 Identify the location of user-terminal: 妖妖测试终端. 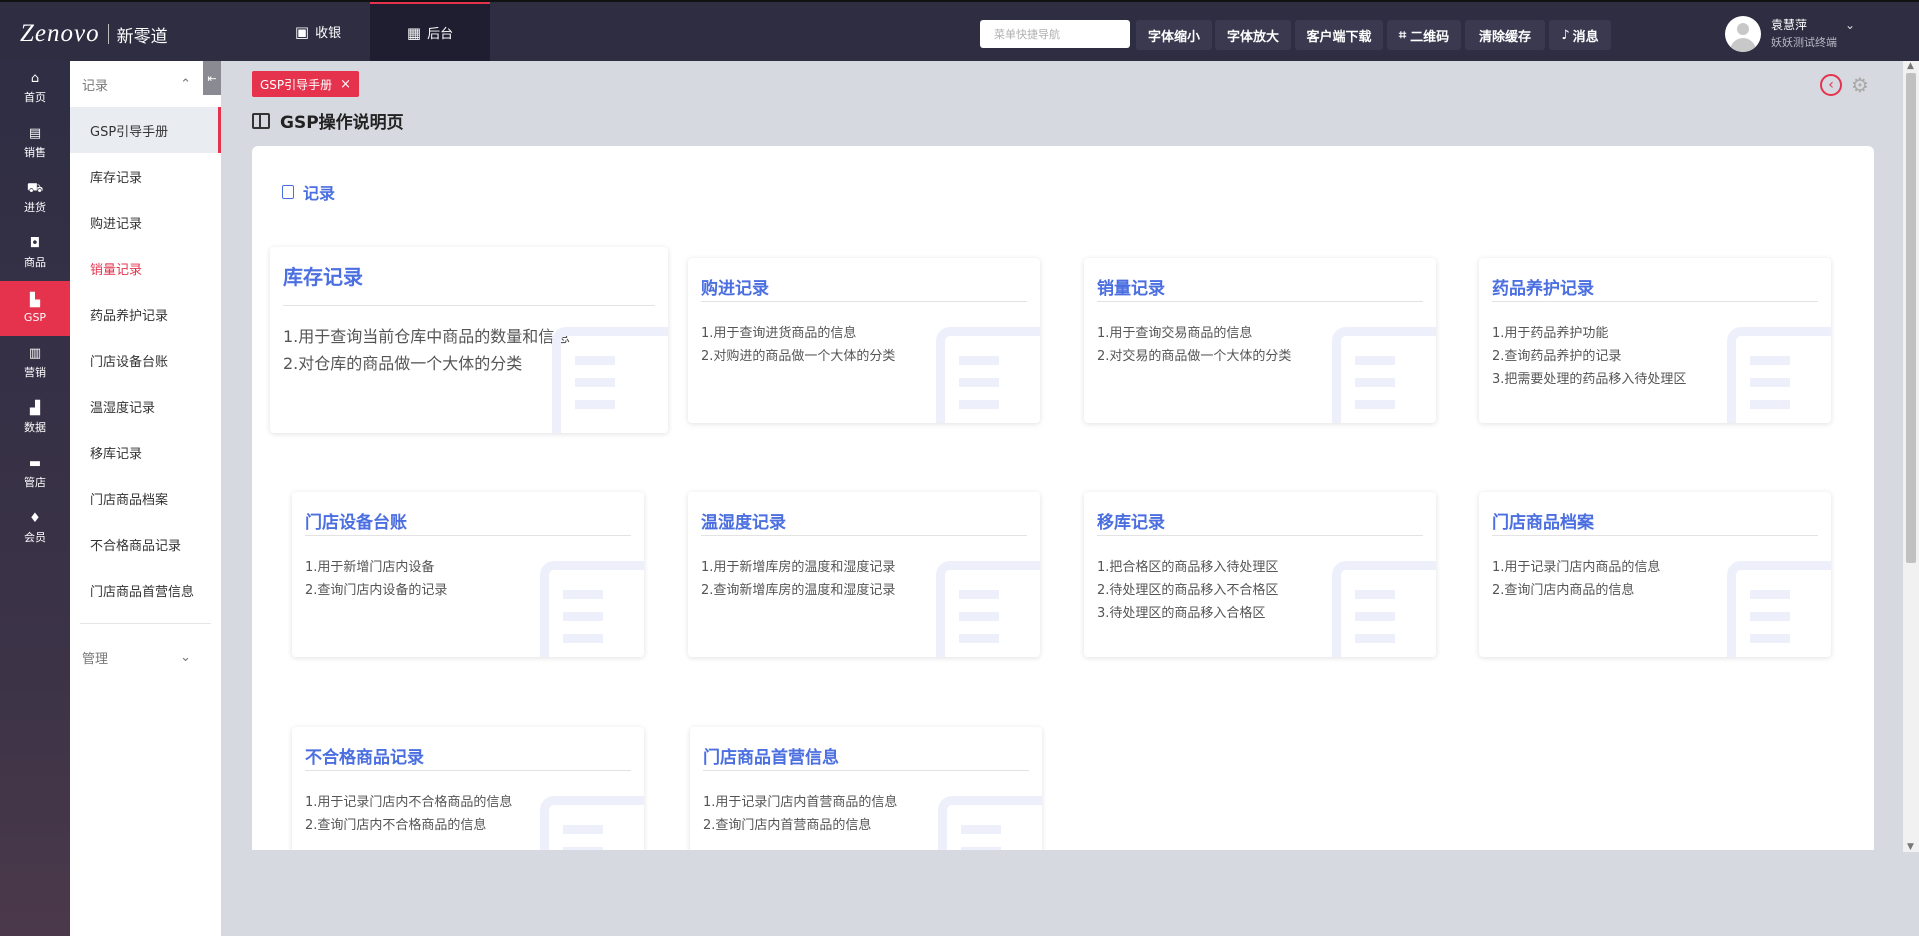
(1804, 42).